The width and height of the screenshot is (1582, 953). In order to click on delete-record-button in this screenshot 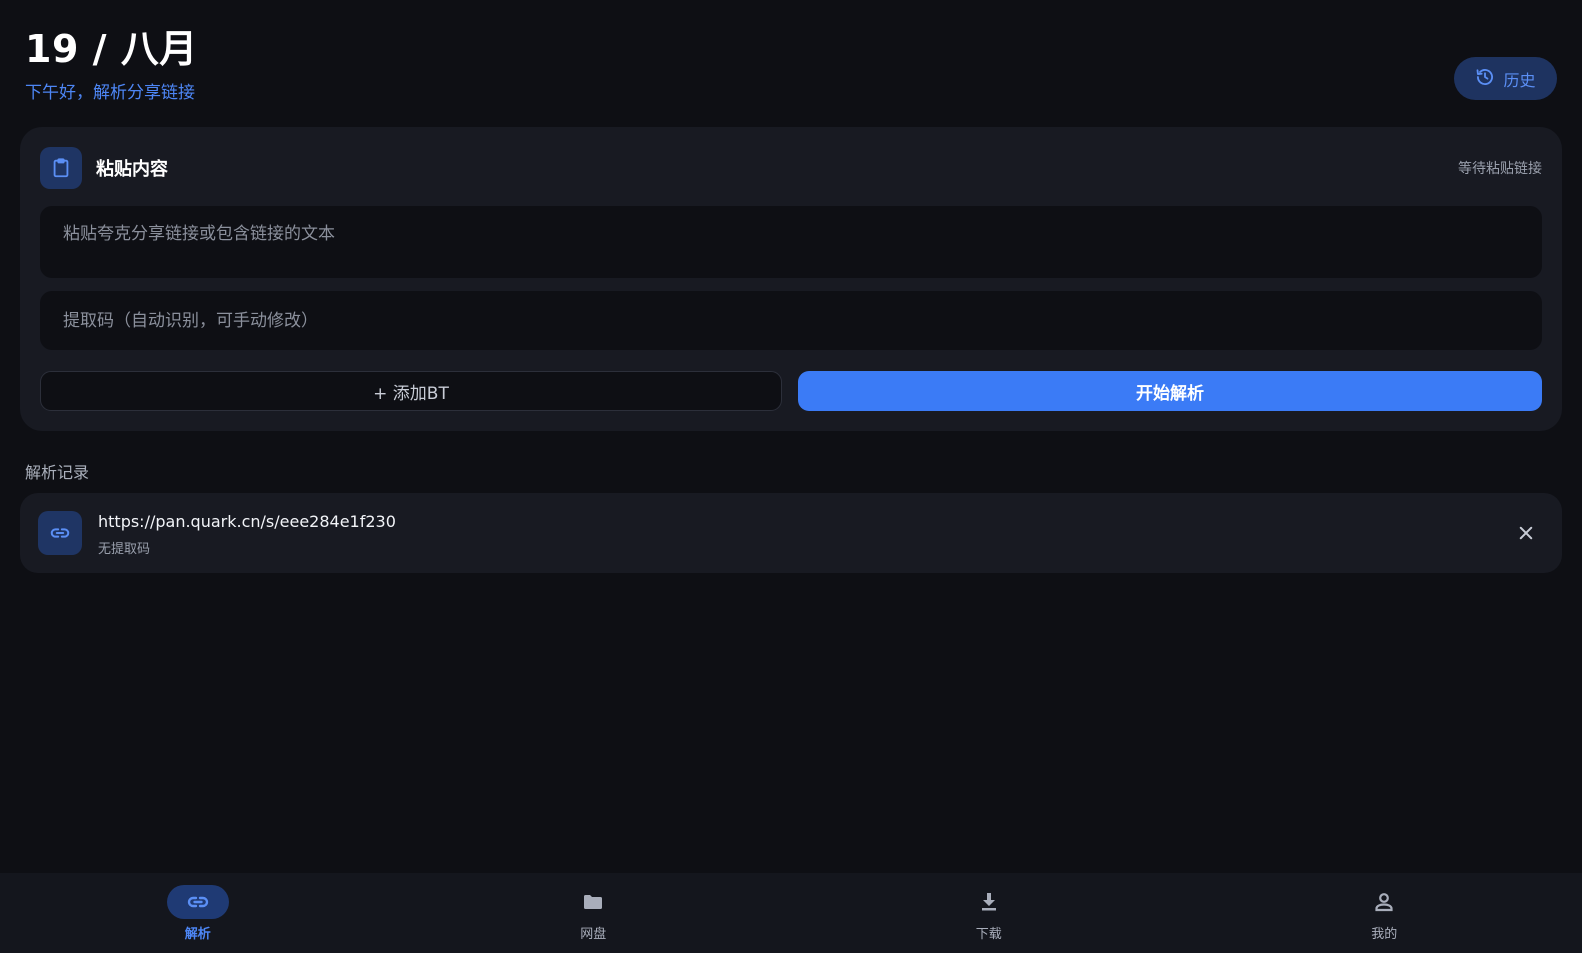, I will do `click(1526, 533)`.